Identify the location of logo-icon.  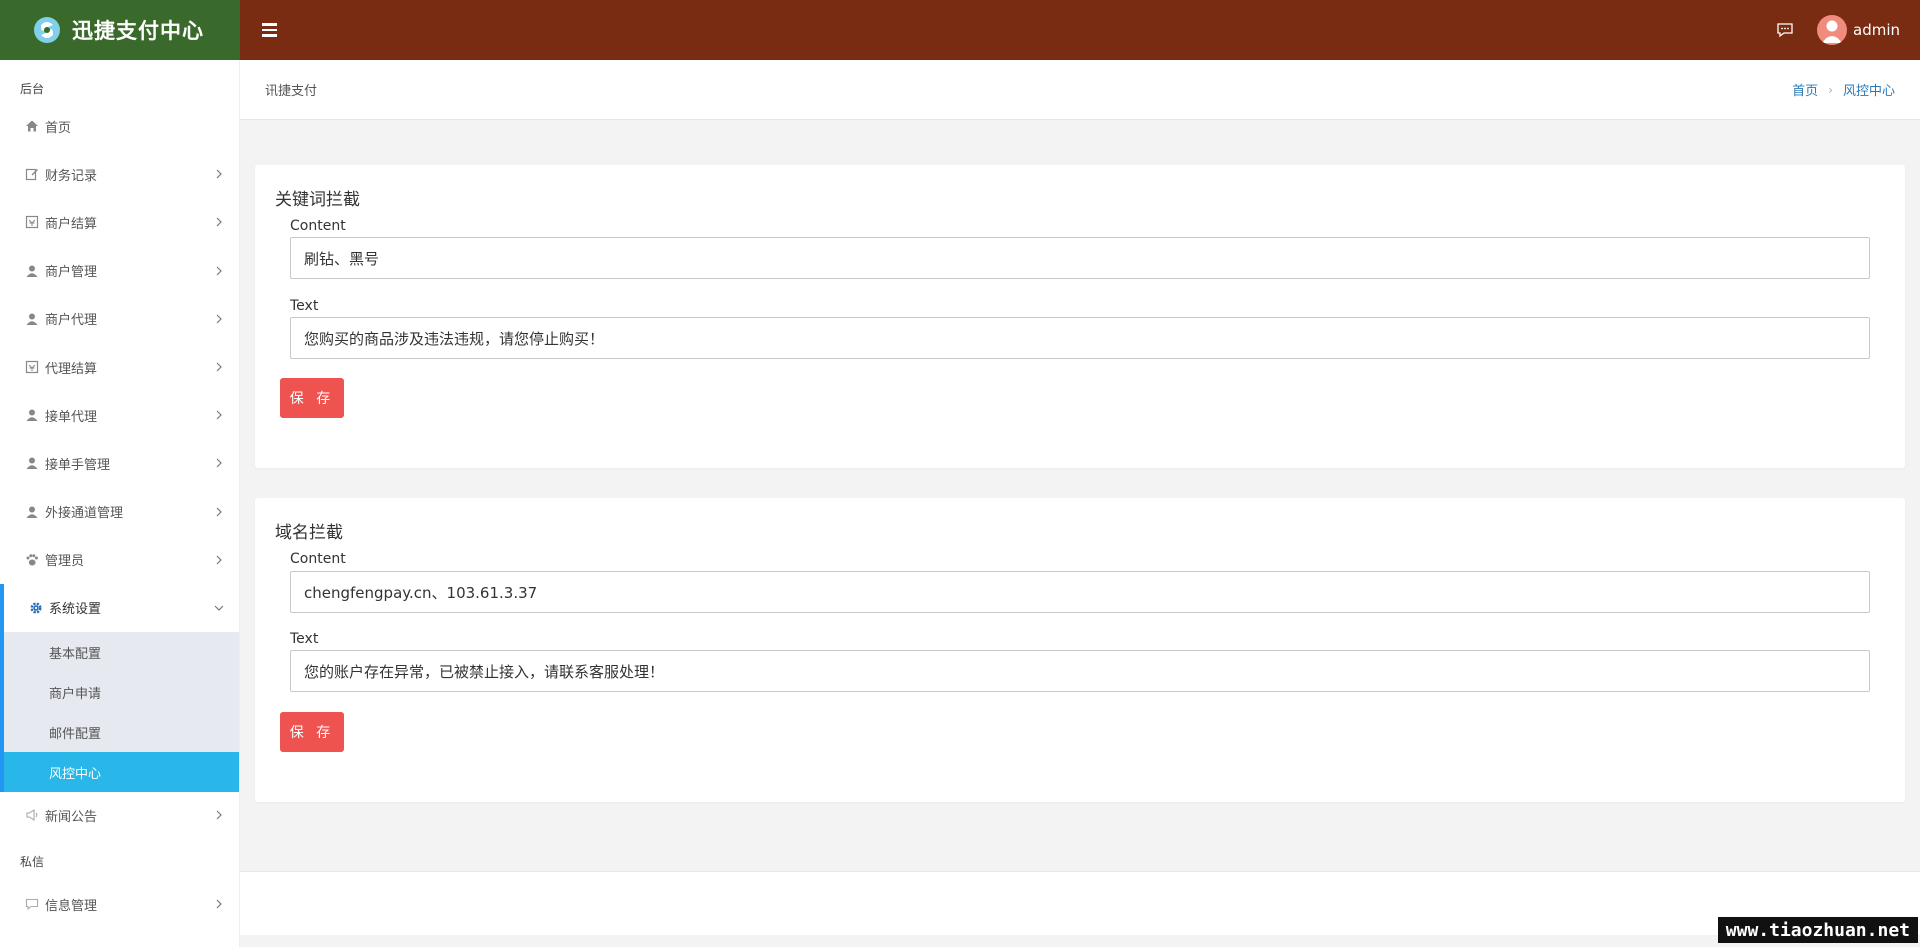
(47, 30).